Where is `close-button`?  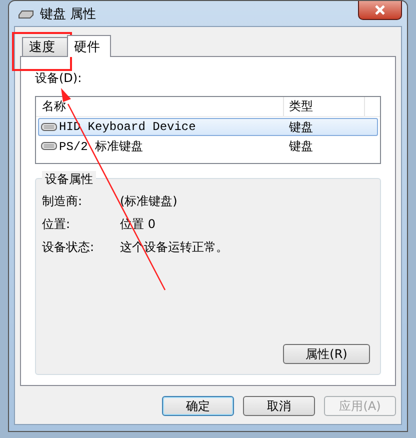
close-button is located at coordinates (380, 10).